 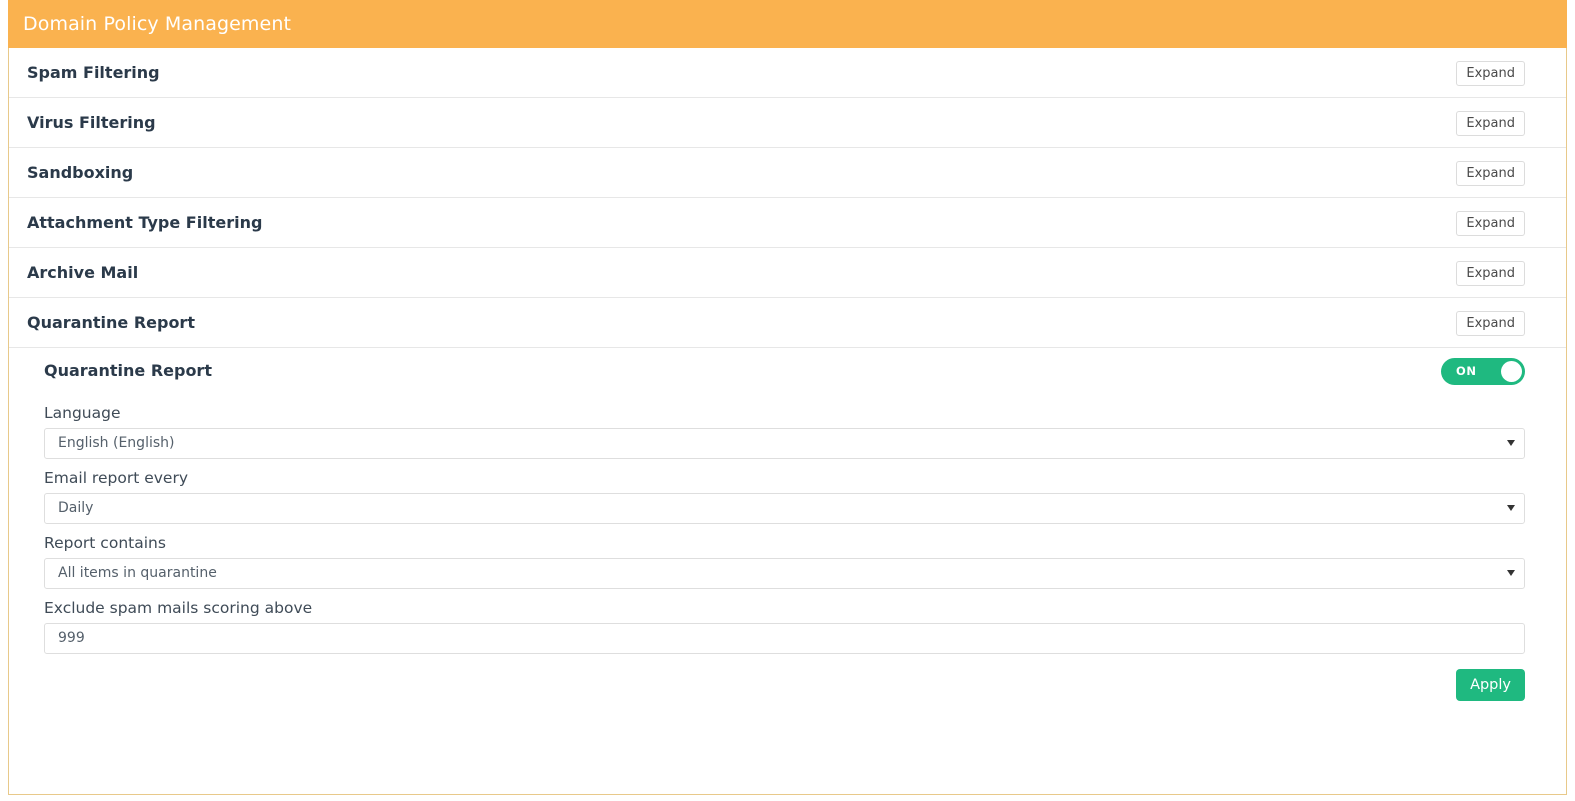 I want to click on apply-button: Apply, so click(x=1490, y=685).